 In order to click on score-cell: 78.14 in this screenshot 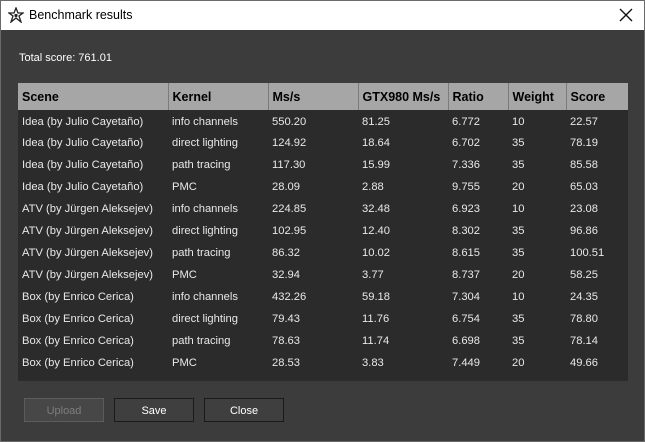, I will do `click(584, 341)`.